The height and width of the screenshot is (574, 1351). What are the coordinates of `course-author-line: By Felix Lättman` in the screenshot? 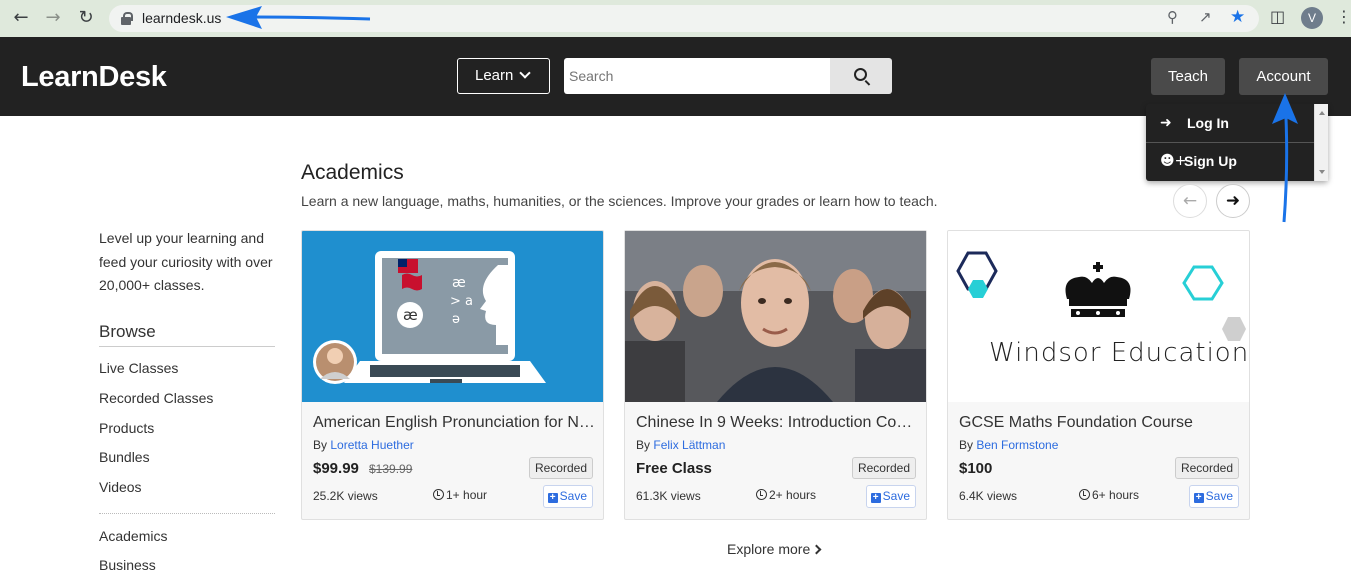 It's located at (680, 445).